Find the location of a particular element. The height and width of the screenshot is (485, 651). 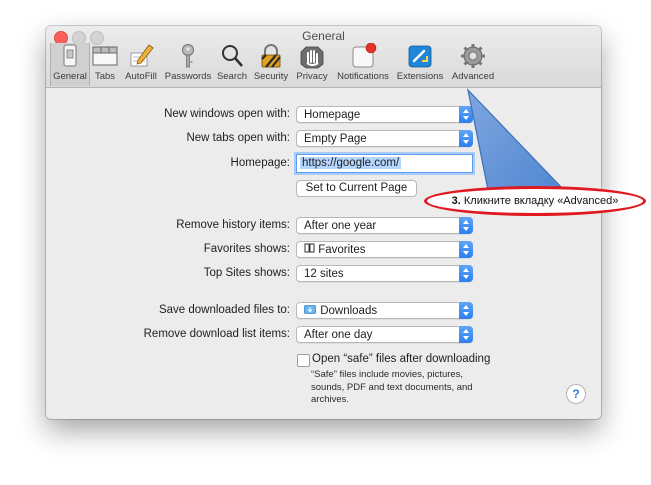

callout-arrow is located at coordinates (516, 142).